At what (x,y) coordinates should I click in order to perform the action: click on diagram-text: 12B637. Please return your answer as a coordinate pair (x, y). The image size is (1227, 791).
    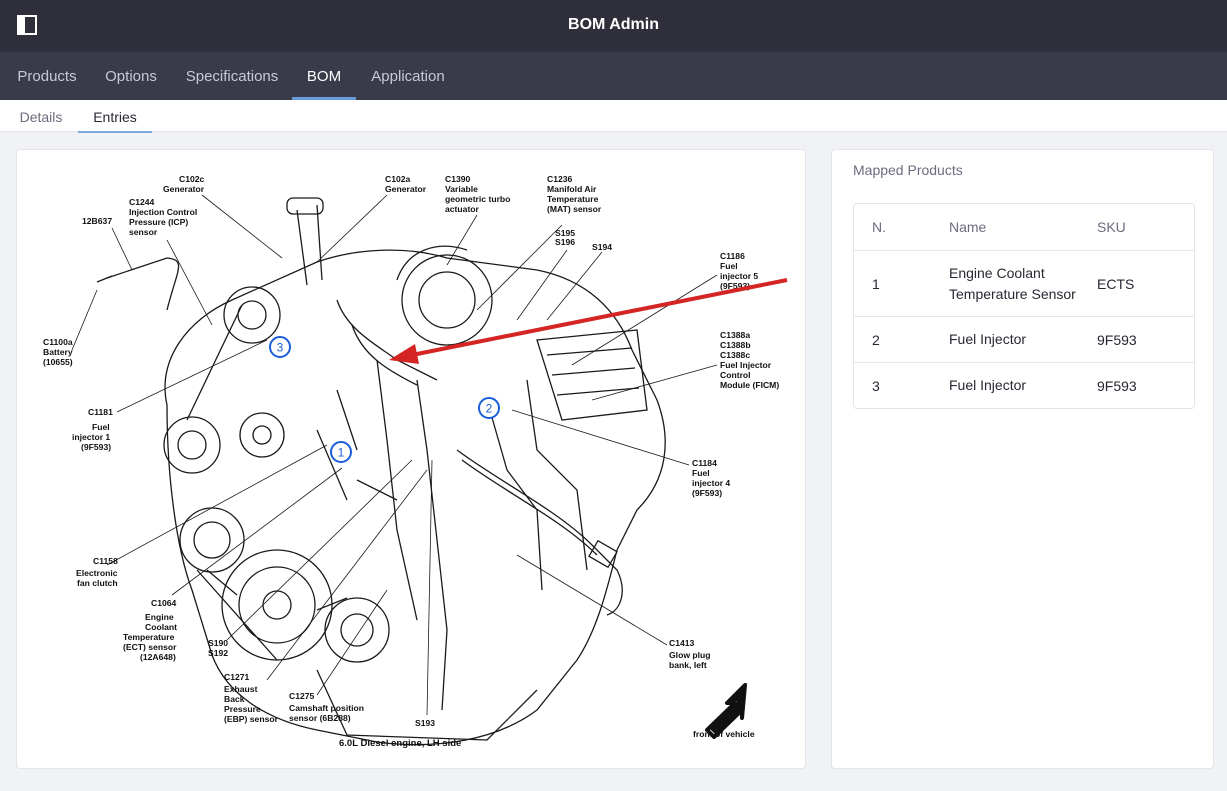
    Looking at the image, I should click on (97, 221).